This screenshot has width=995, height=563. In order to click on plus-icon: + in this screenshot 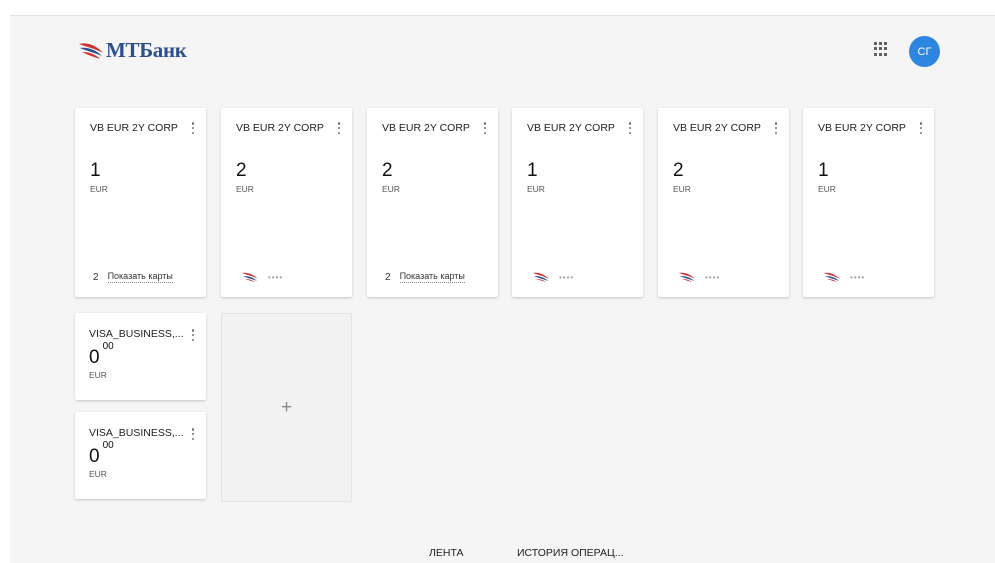, I will do `click(286, 407)`.